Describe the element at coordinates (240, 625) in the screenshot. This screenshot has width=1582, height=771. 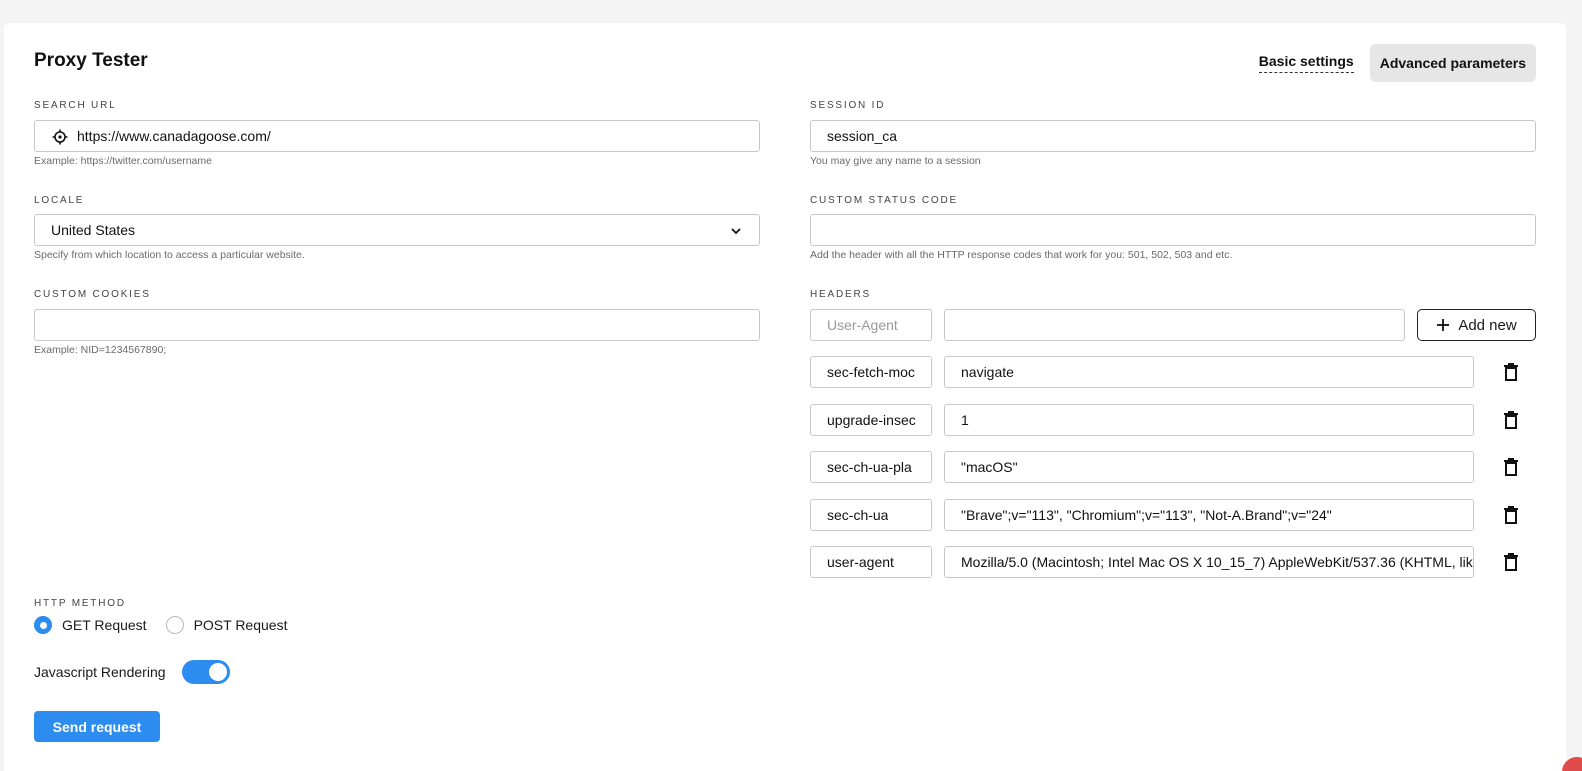
I see `radio-post-label: POST Request` at that location.